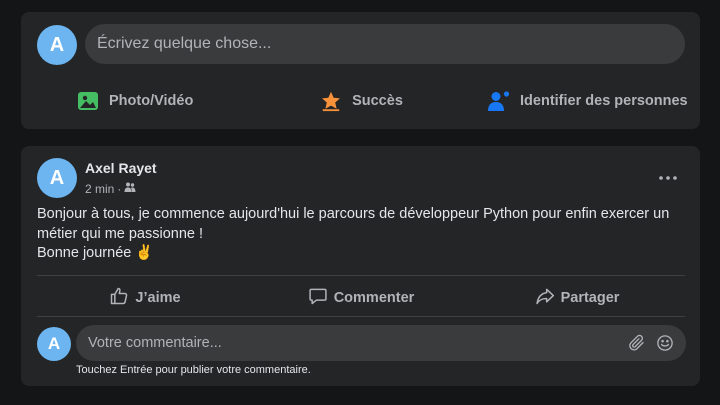  I want to click on comment-label: Commenter, so click(374, 298).